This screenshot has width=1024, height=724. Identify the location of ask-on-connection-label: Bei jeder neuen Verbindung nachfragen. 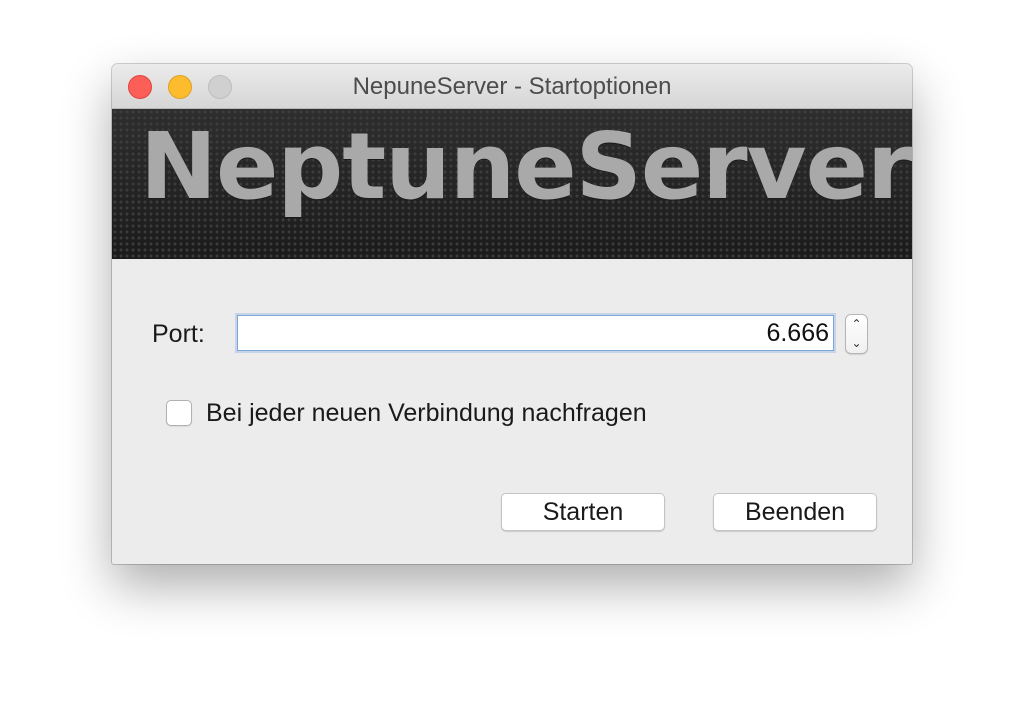
(426, 413).